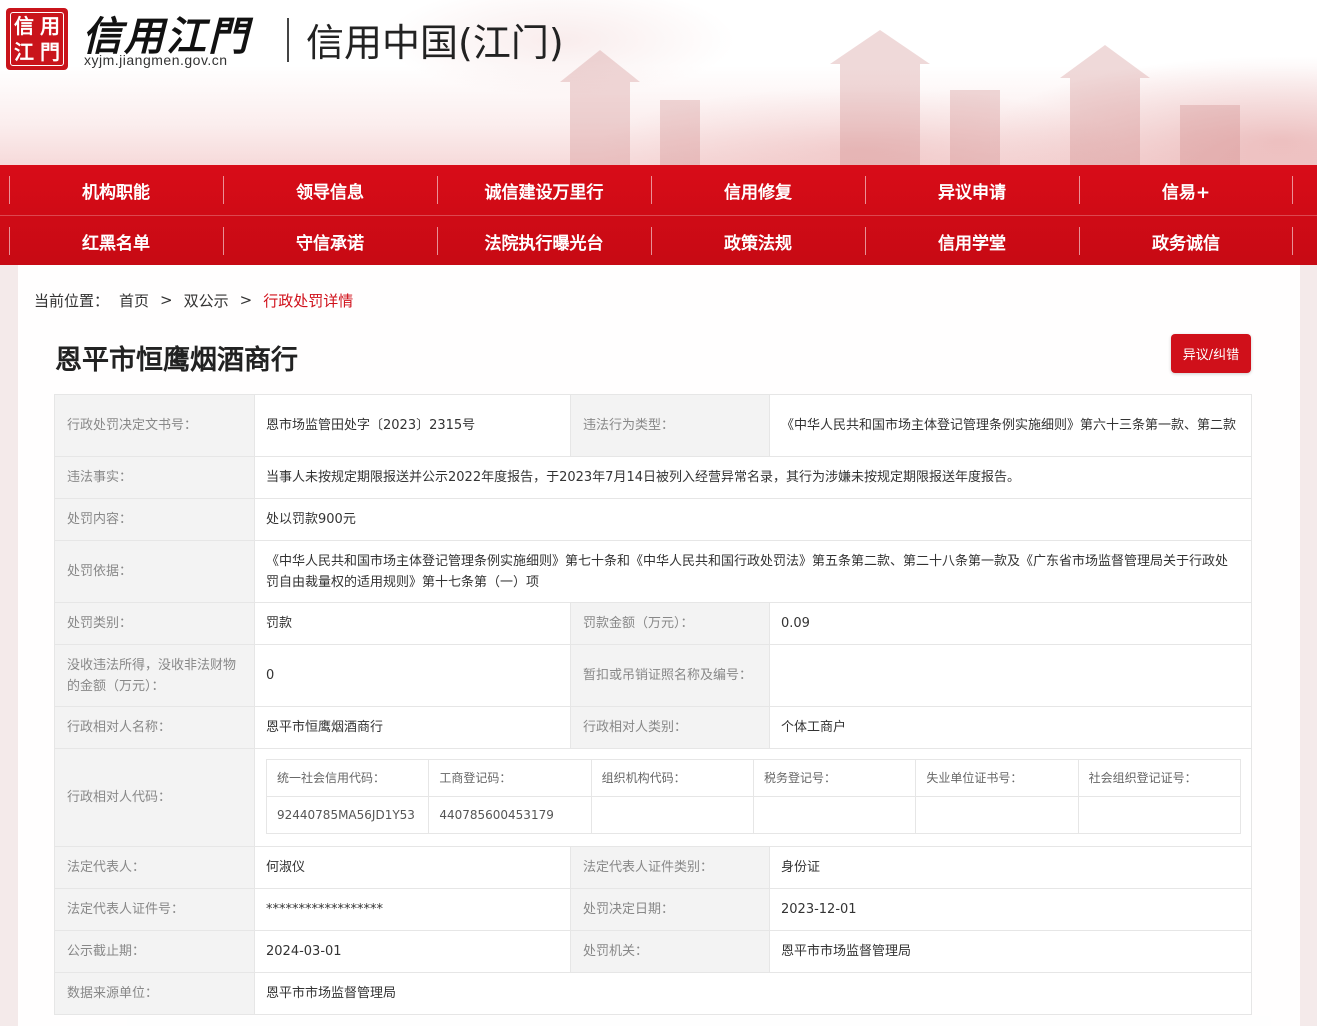  Describe the element at coordinates (1010, 909) in the screenshot. I see `decision-date-value: 2023-12-01` at that location.